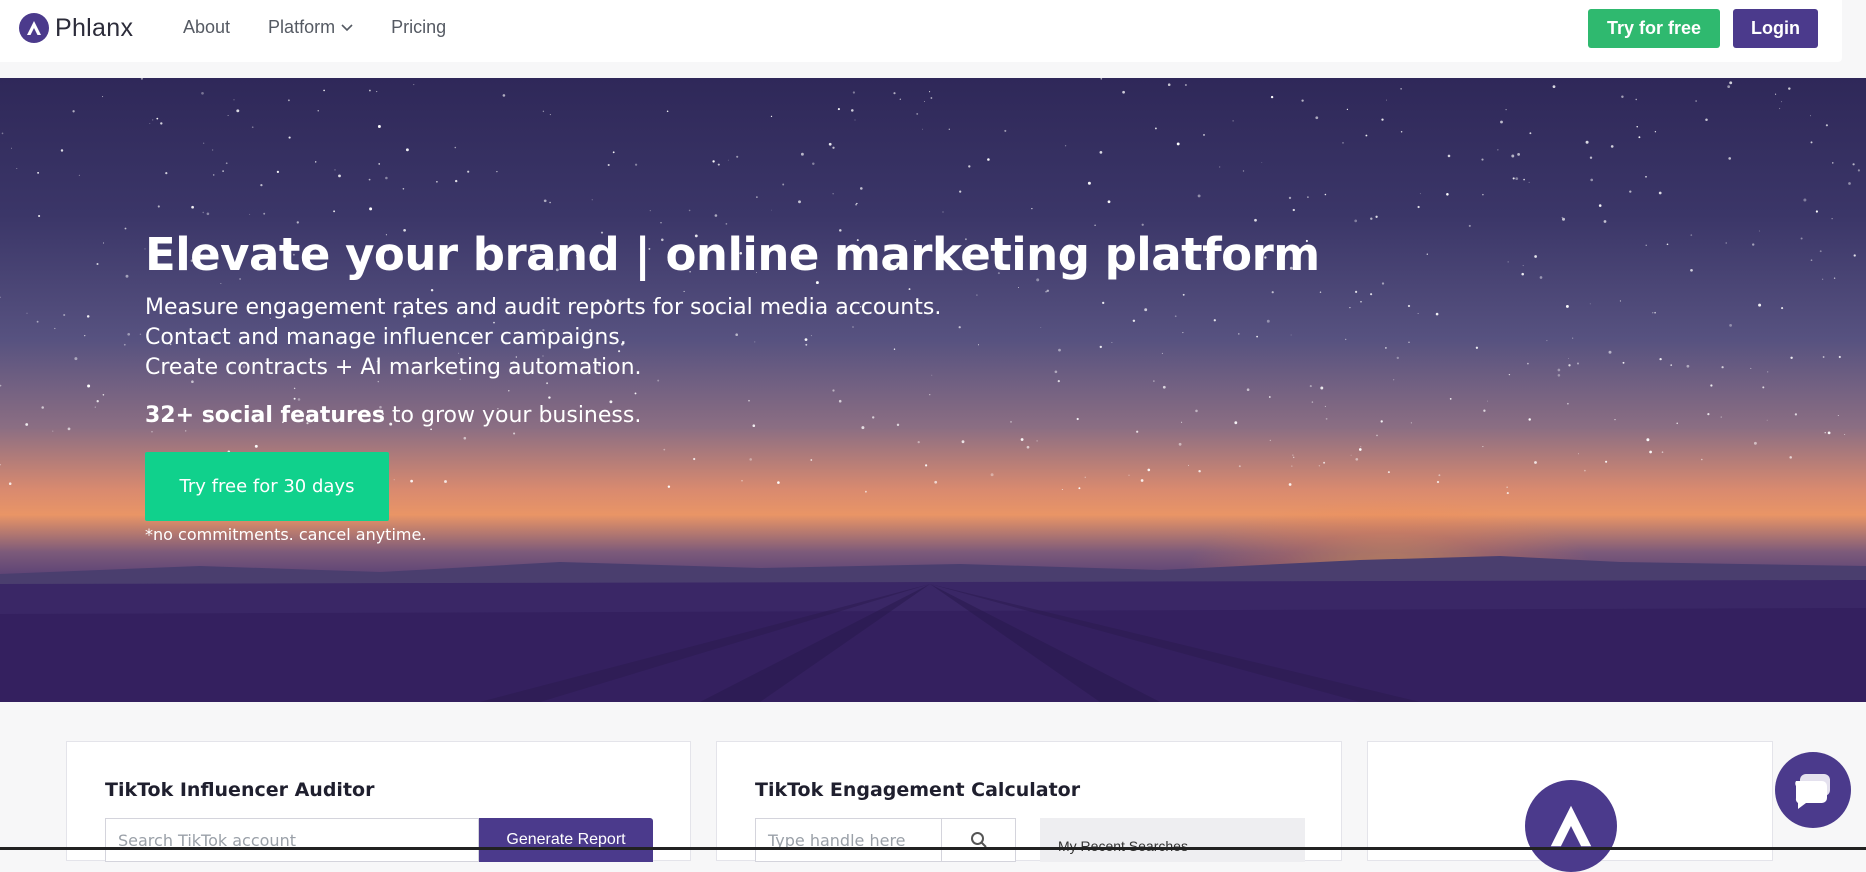 This screenshot has height=872, width=1866. Describe the element at coordinates (978, 840) in the screenshot. I see `search-button` at that location.